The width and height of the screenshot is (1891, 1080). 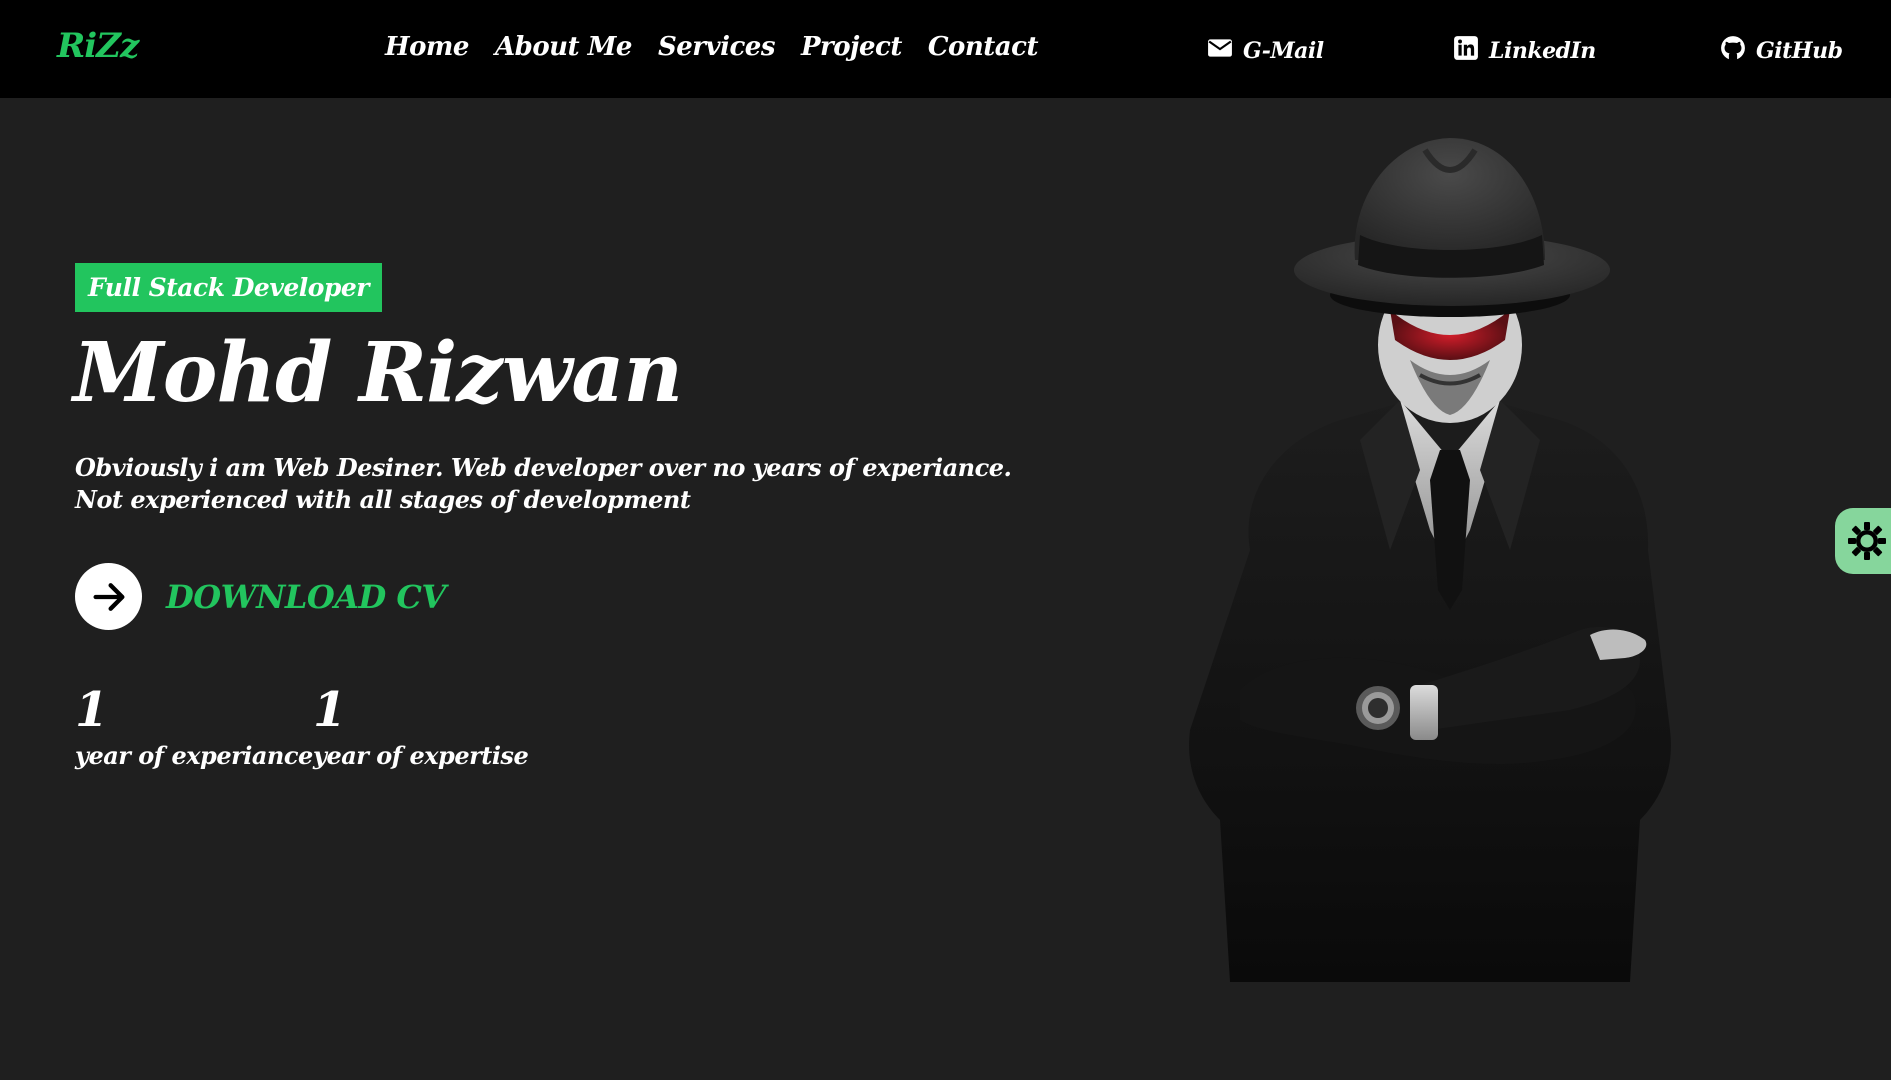 What do you see at coordinates (563, 47) in the screenshot?
I see `nav-about-me: About Me` at bounding box center [563, 47].